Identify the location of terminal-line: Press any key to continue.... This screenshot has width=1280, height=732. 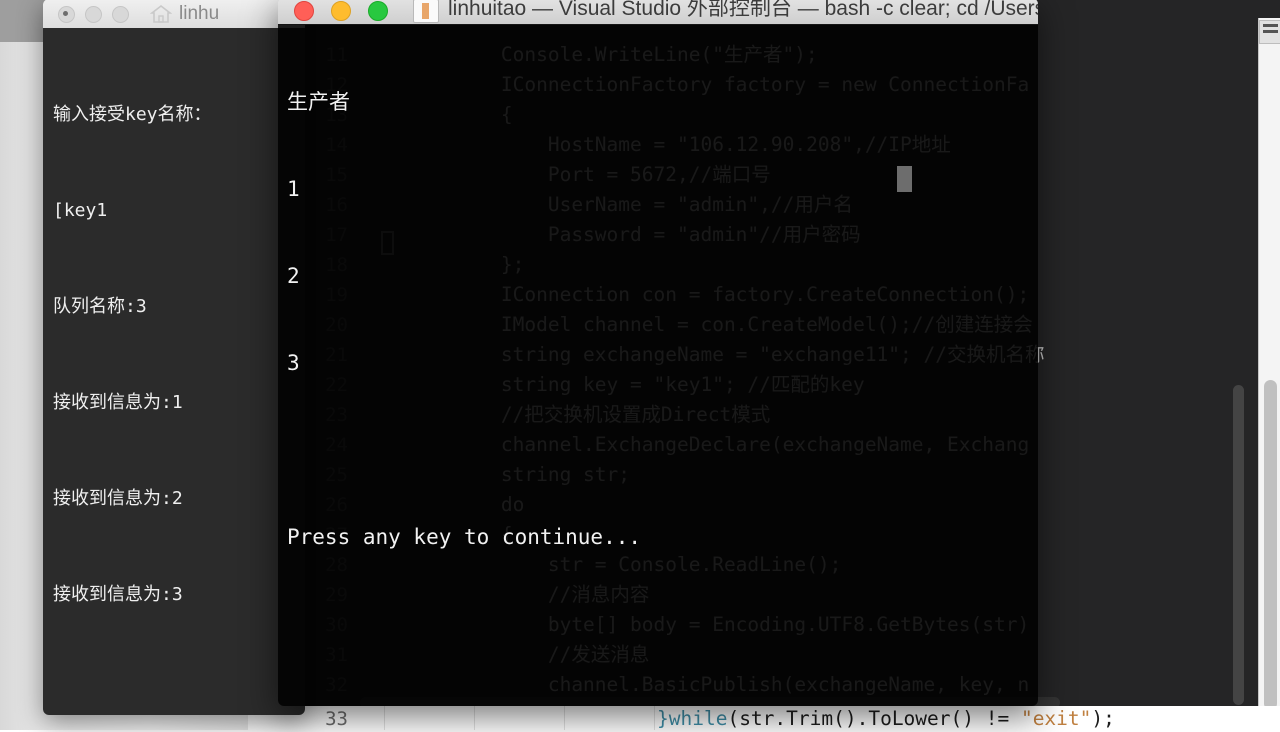
(464, 537).